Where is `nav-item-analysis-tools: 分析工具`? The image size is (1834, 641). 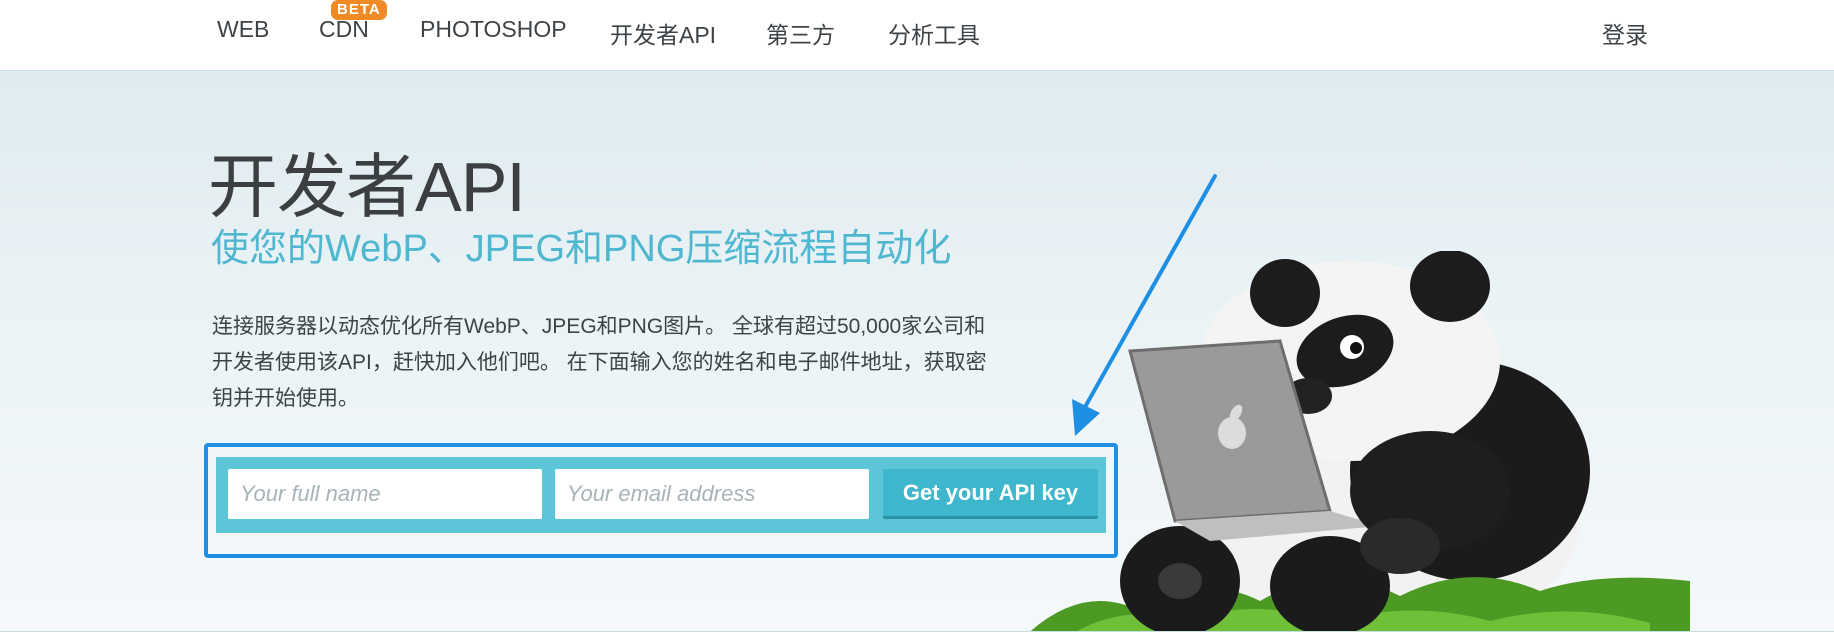 nav-item-analysis-tools: 分析工具 is located at coordinates (934, 33).